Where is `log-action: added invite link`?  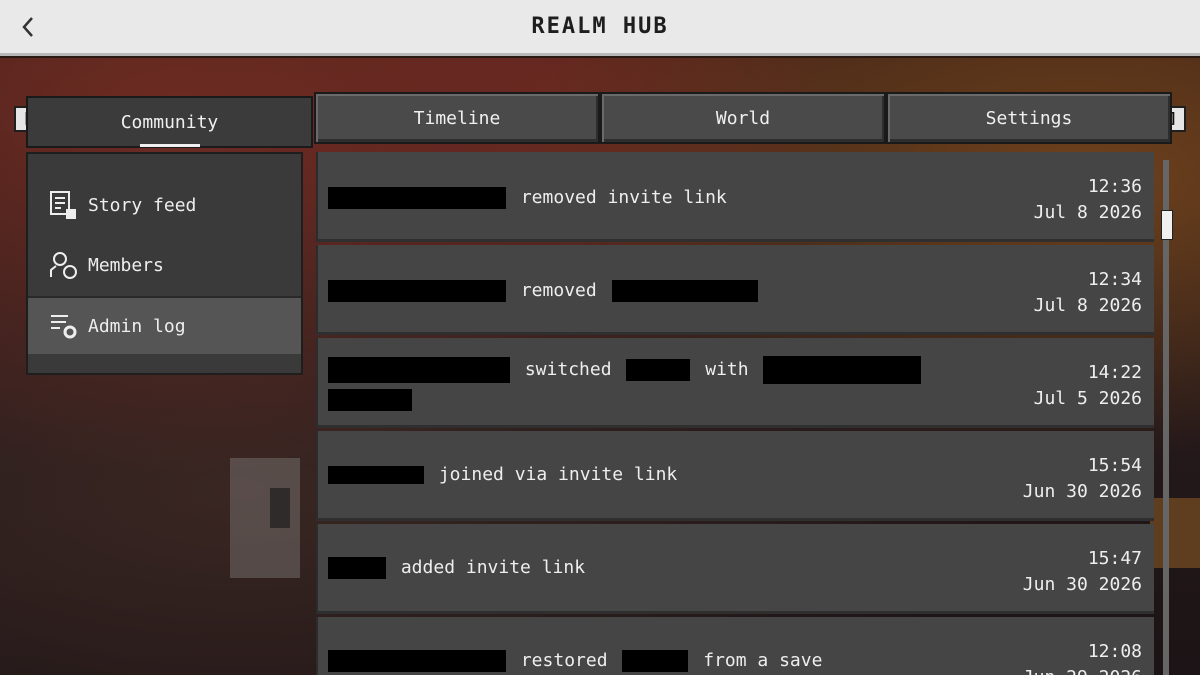
log-action: added invite link is located at coordinates (493, 567).